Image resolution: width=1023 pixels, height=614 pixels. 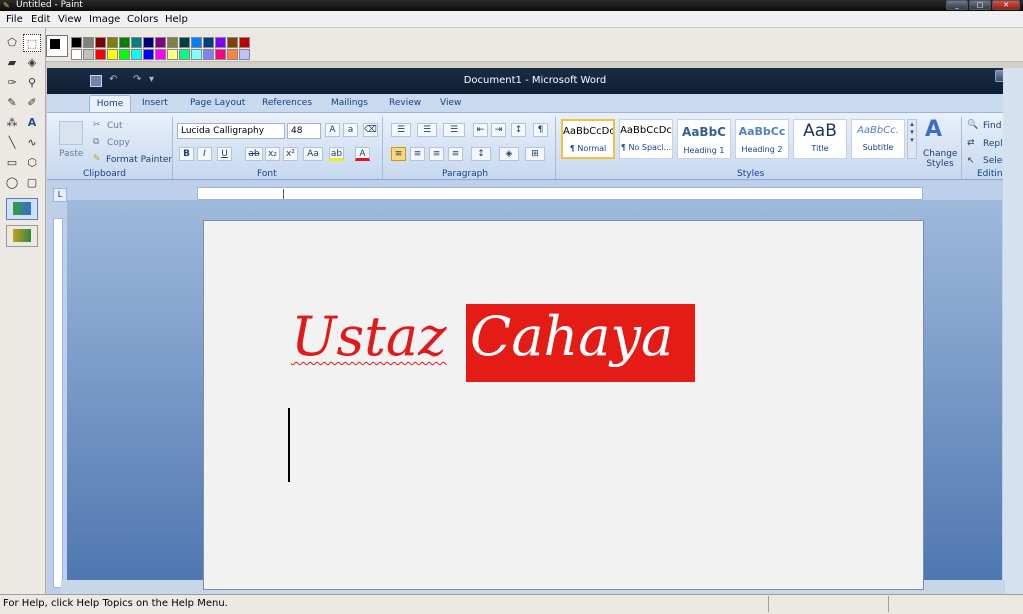 I want to click on rectangle-tool-icon: ▭, so click(x=12, y=163).